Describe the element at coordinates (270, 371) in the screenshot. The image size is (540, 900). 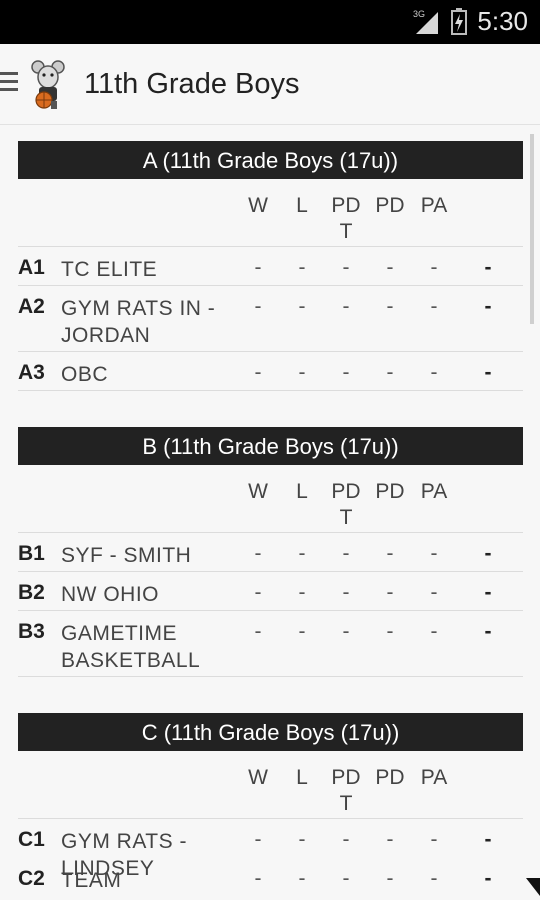
I see `table-row: A3 OBC - - - - - -` at that location.